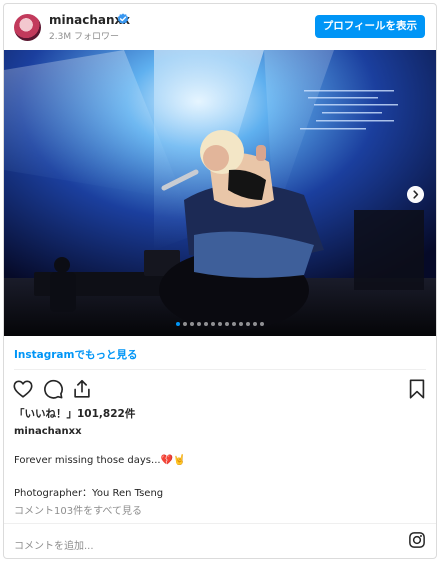 Image resolution: width=441 pixels, height=563 pixels. I want to click on heart-icon, so click(23, 389).